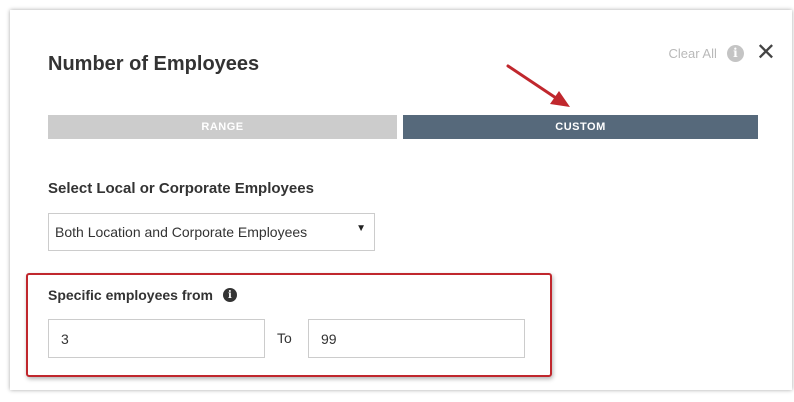 This screenshot has height=402, width=794. I want to click on specific-employees-text: Specific employees from, so click(130, 295).